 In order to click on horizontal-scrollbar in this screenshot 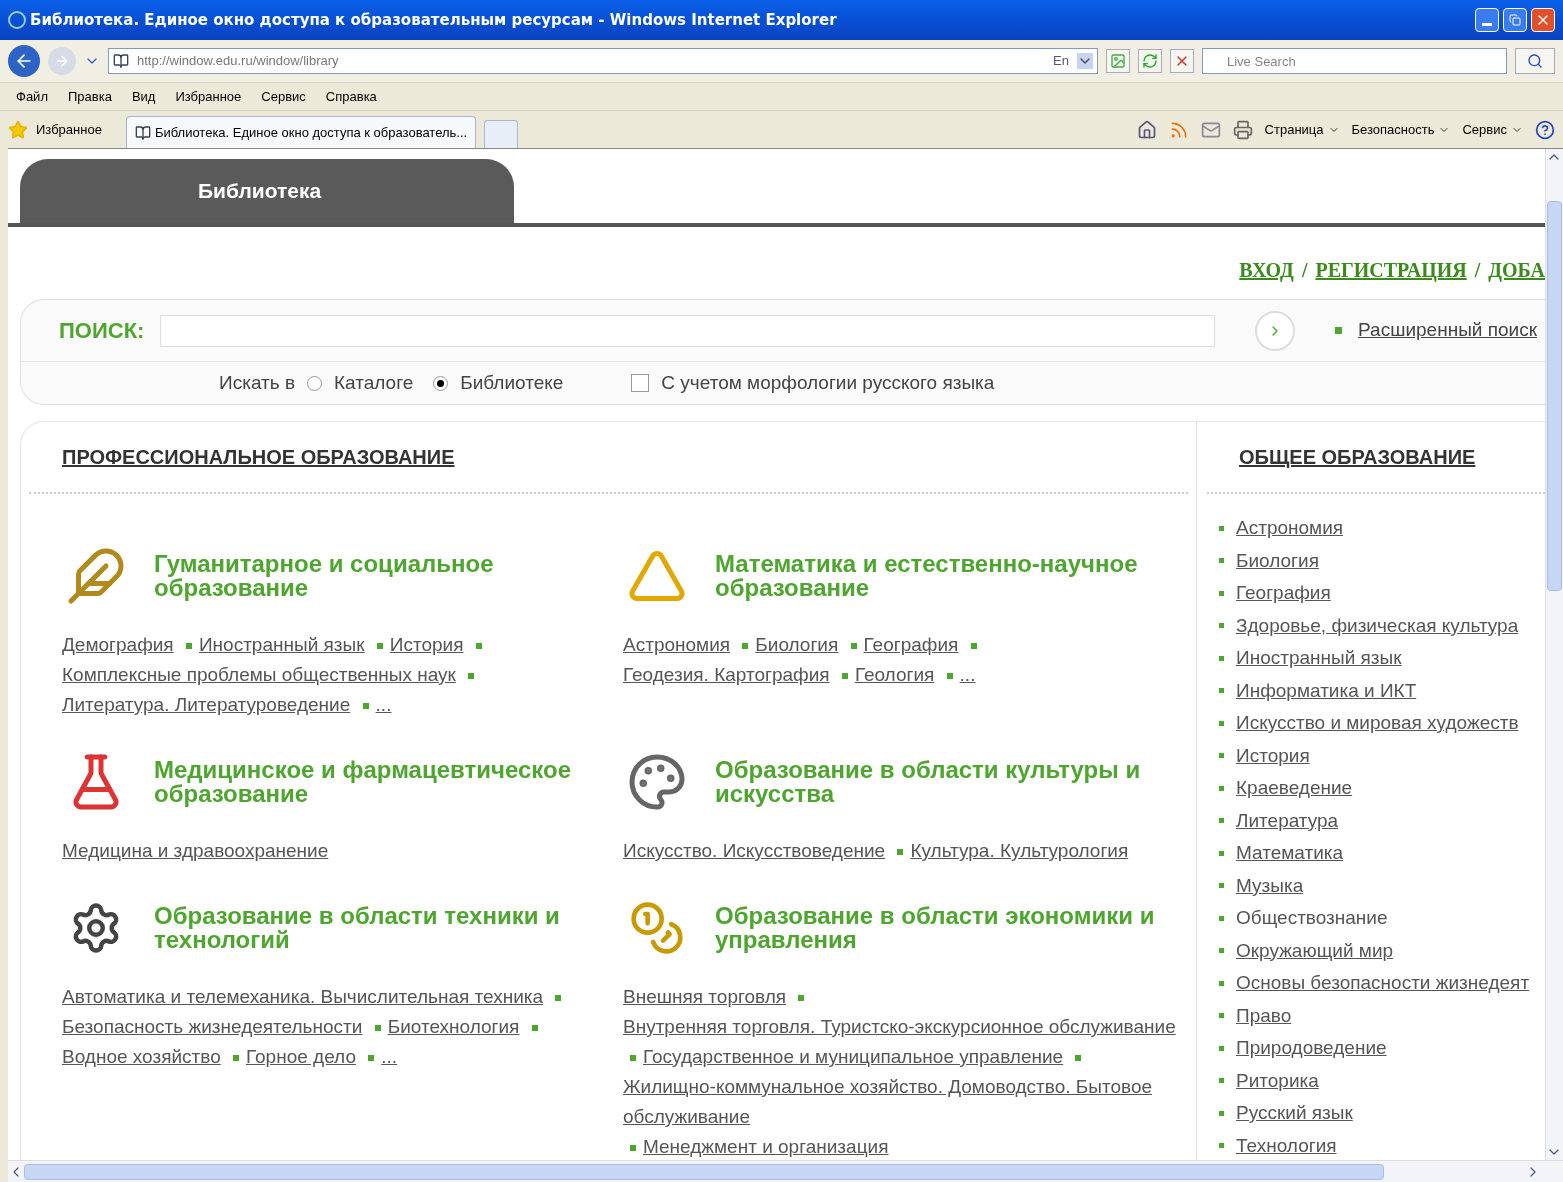, I will do `click(785, 1171)`.